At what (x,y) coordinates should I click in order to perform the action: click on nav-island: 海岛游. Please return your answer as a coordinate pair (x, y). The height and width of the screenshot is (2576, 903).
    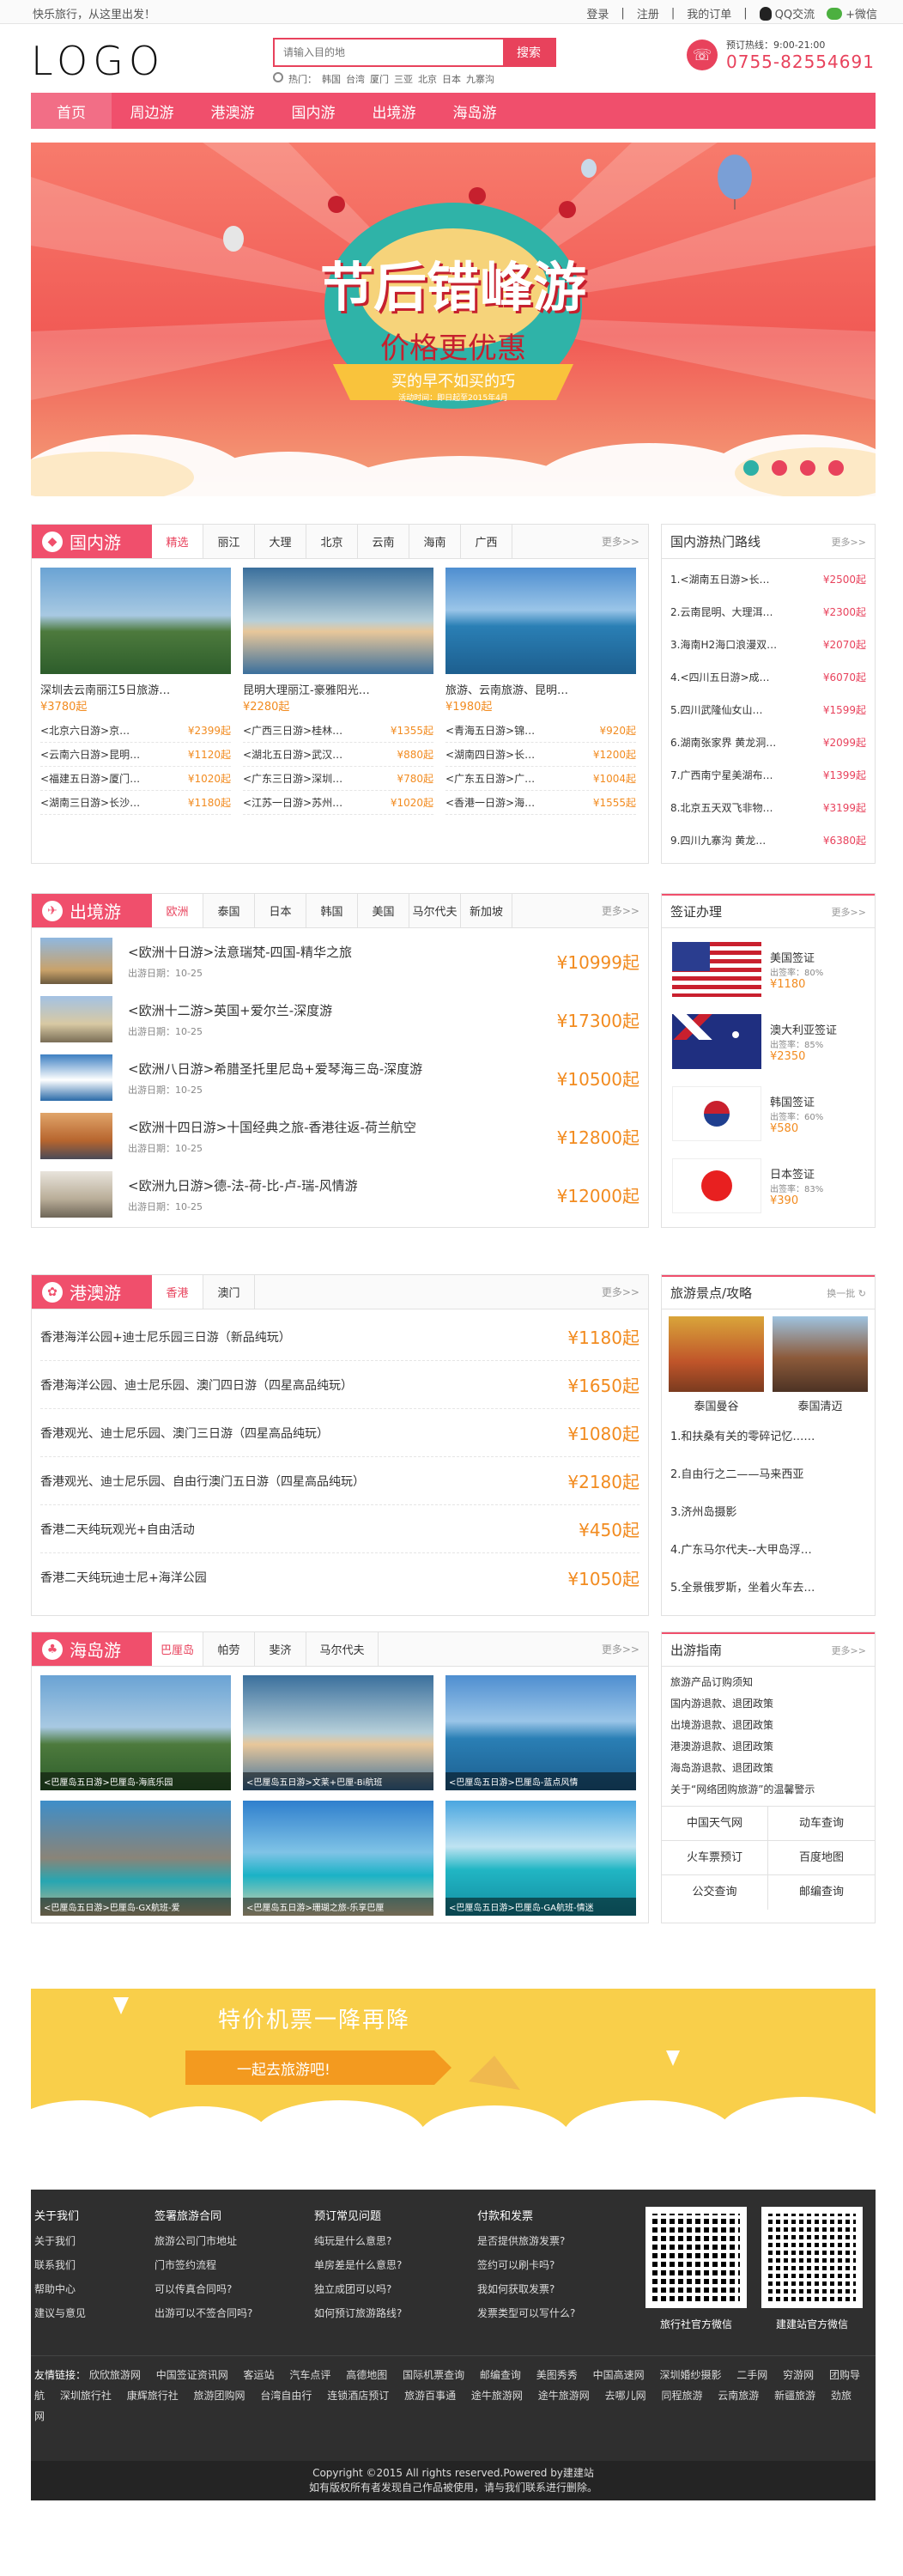
    Looking at the image, I should click on (475, 111).